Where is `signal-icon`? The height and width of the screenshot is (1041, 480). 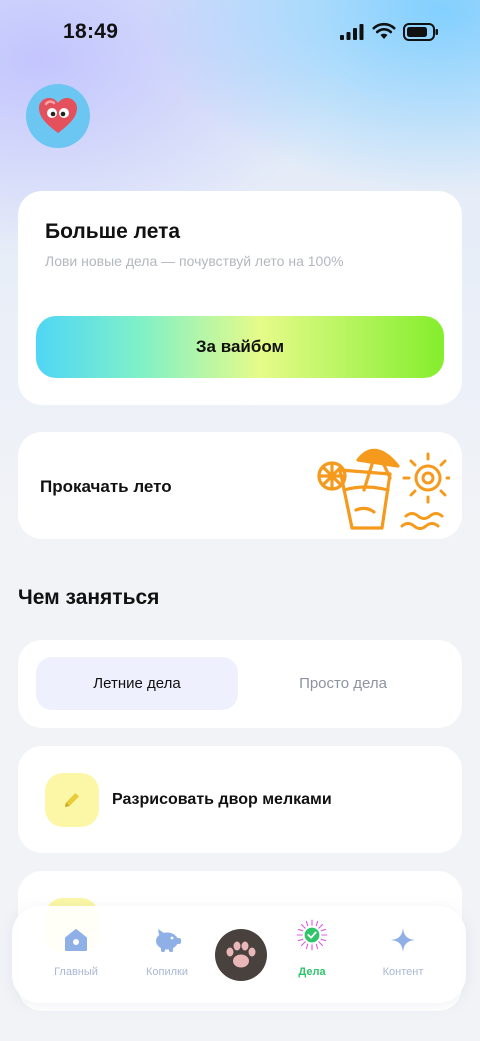
signal-icon is located at coordinates (352, 32).